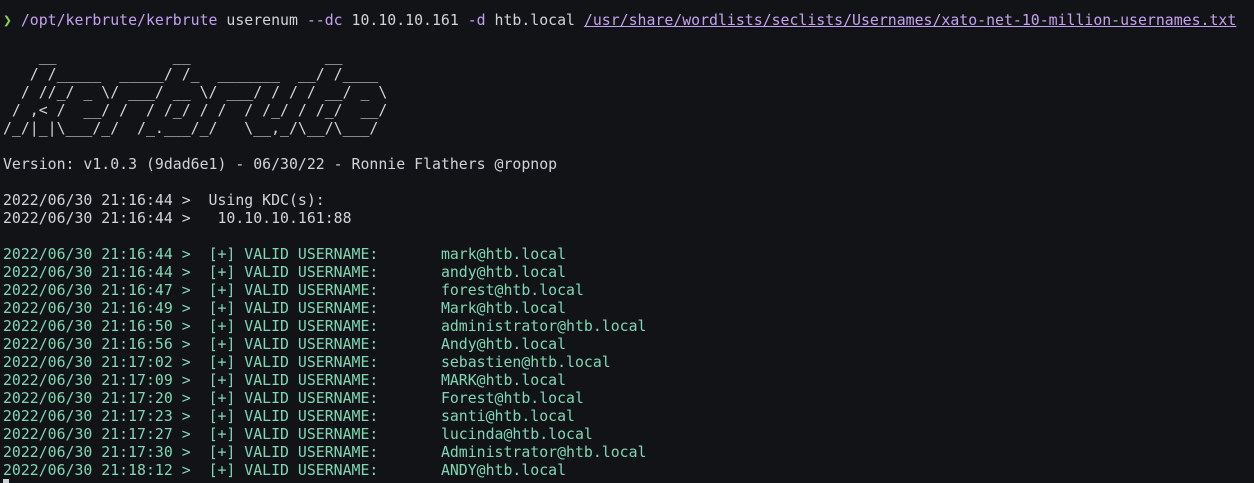 The height and width of the screenshot is (483, 1254). Describe the element at coordinates (512, 290) in the screenshot. I see `row-username: forest@htb.local` at that location.